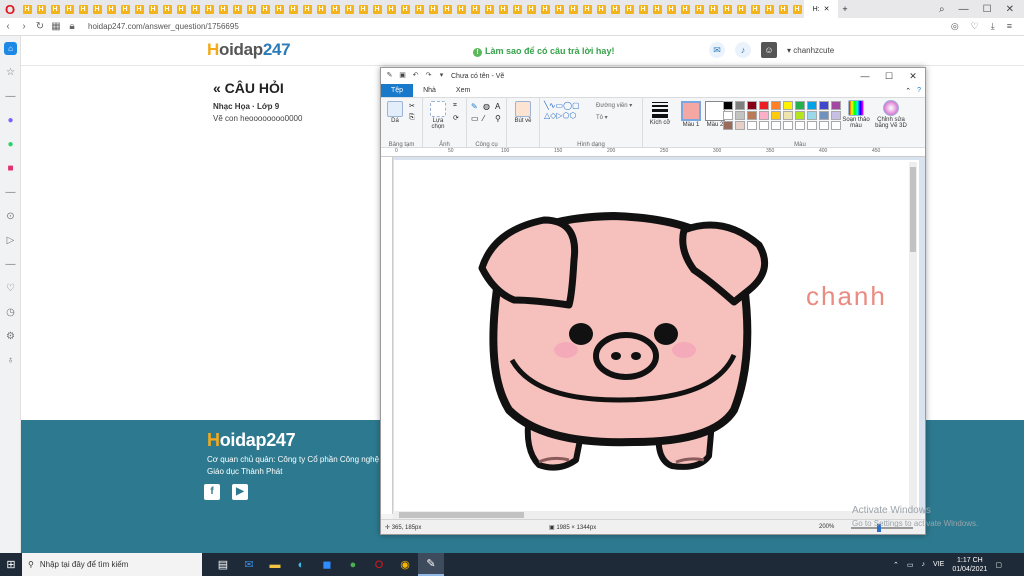 This screenshot has height=576, width=1024. What do you see at coordinates (998, 565) in the screenshot?
I see `notifications-icon: ▢` at bounding box center [998, 565].